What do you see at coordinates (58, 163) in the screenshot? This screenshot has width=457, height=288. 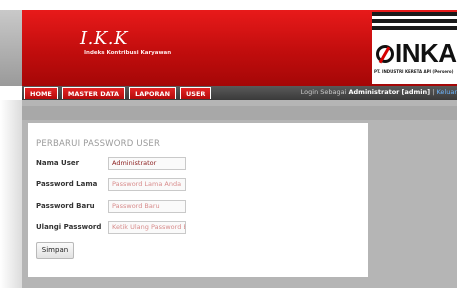 I see `field-label-nama-user: Nama User` at bounding box center [58, 163].